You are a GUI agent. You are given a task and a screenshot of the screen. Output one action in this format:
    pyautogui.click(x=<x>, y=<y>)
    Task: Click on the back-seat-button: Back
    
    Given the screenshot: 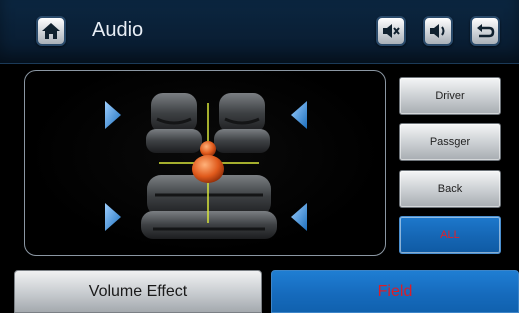 What is the action you would take?
    pyautogui.click(x=450, y=189)
    